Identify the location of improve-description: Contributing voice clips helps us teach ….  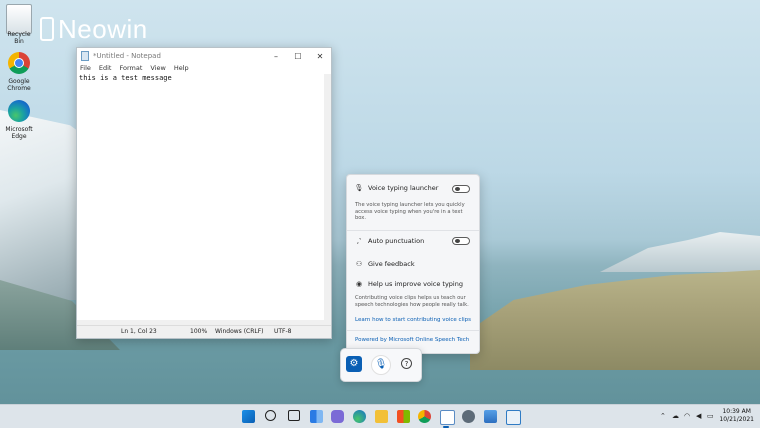
(412, 301).